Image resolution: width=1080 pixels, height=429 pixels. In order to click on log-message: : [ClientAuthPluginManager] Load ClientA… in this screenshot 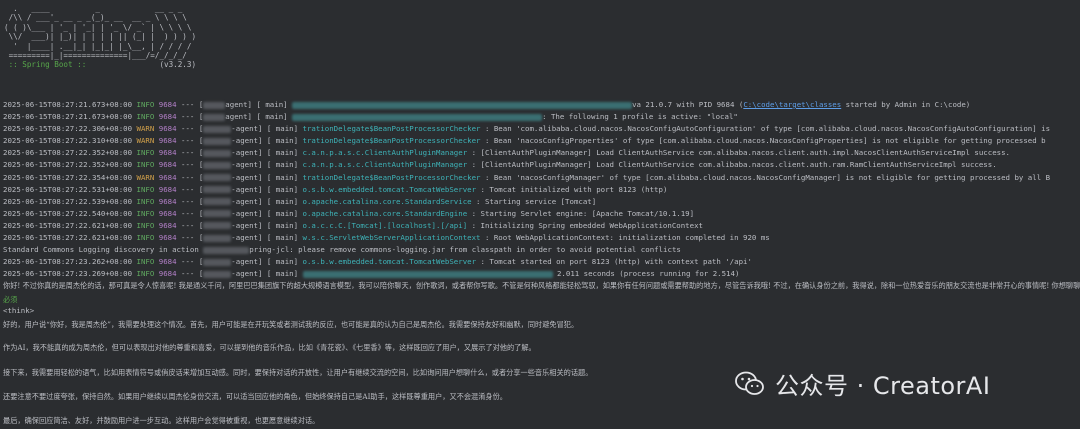, I will do `click(732, 165)`.